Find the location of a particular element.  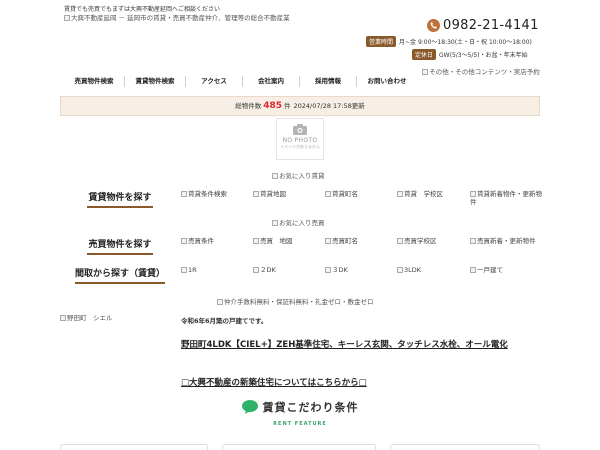

nav-other-contents: その他・その他コンテンツ・実店予約 is located at coordinates (481, 72).